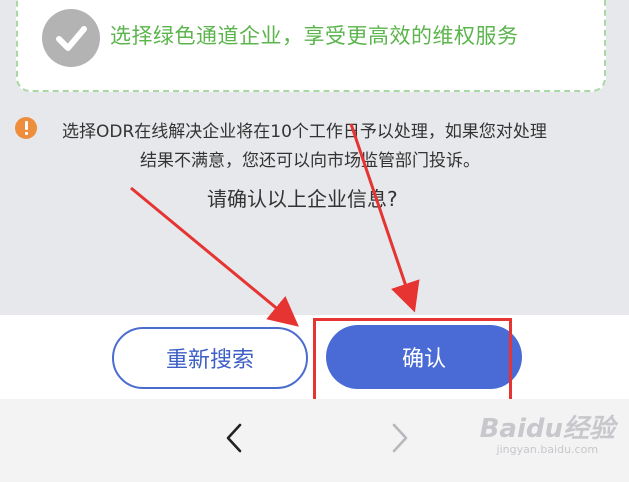 This screenshot has width=629, height=482. What do you see at coordinates (302, 199) in the screenshot?
I see `confirm-question: 请确认以上企业信息?` at bounding box center [302, 199].